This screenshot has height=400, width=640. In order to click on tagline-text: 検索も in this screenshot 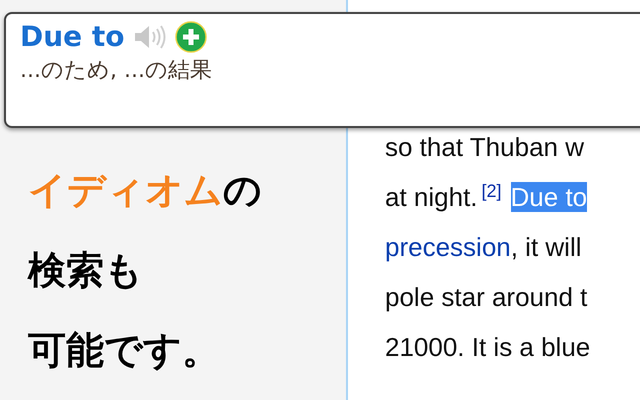, I will do `click(85, 270)`.